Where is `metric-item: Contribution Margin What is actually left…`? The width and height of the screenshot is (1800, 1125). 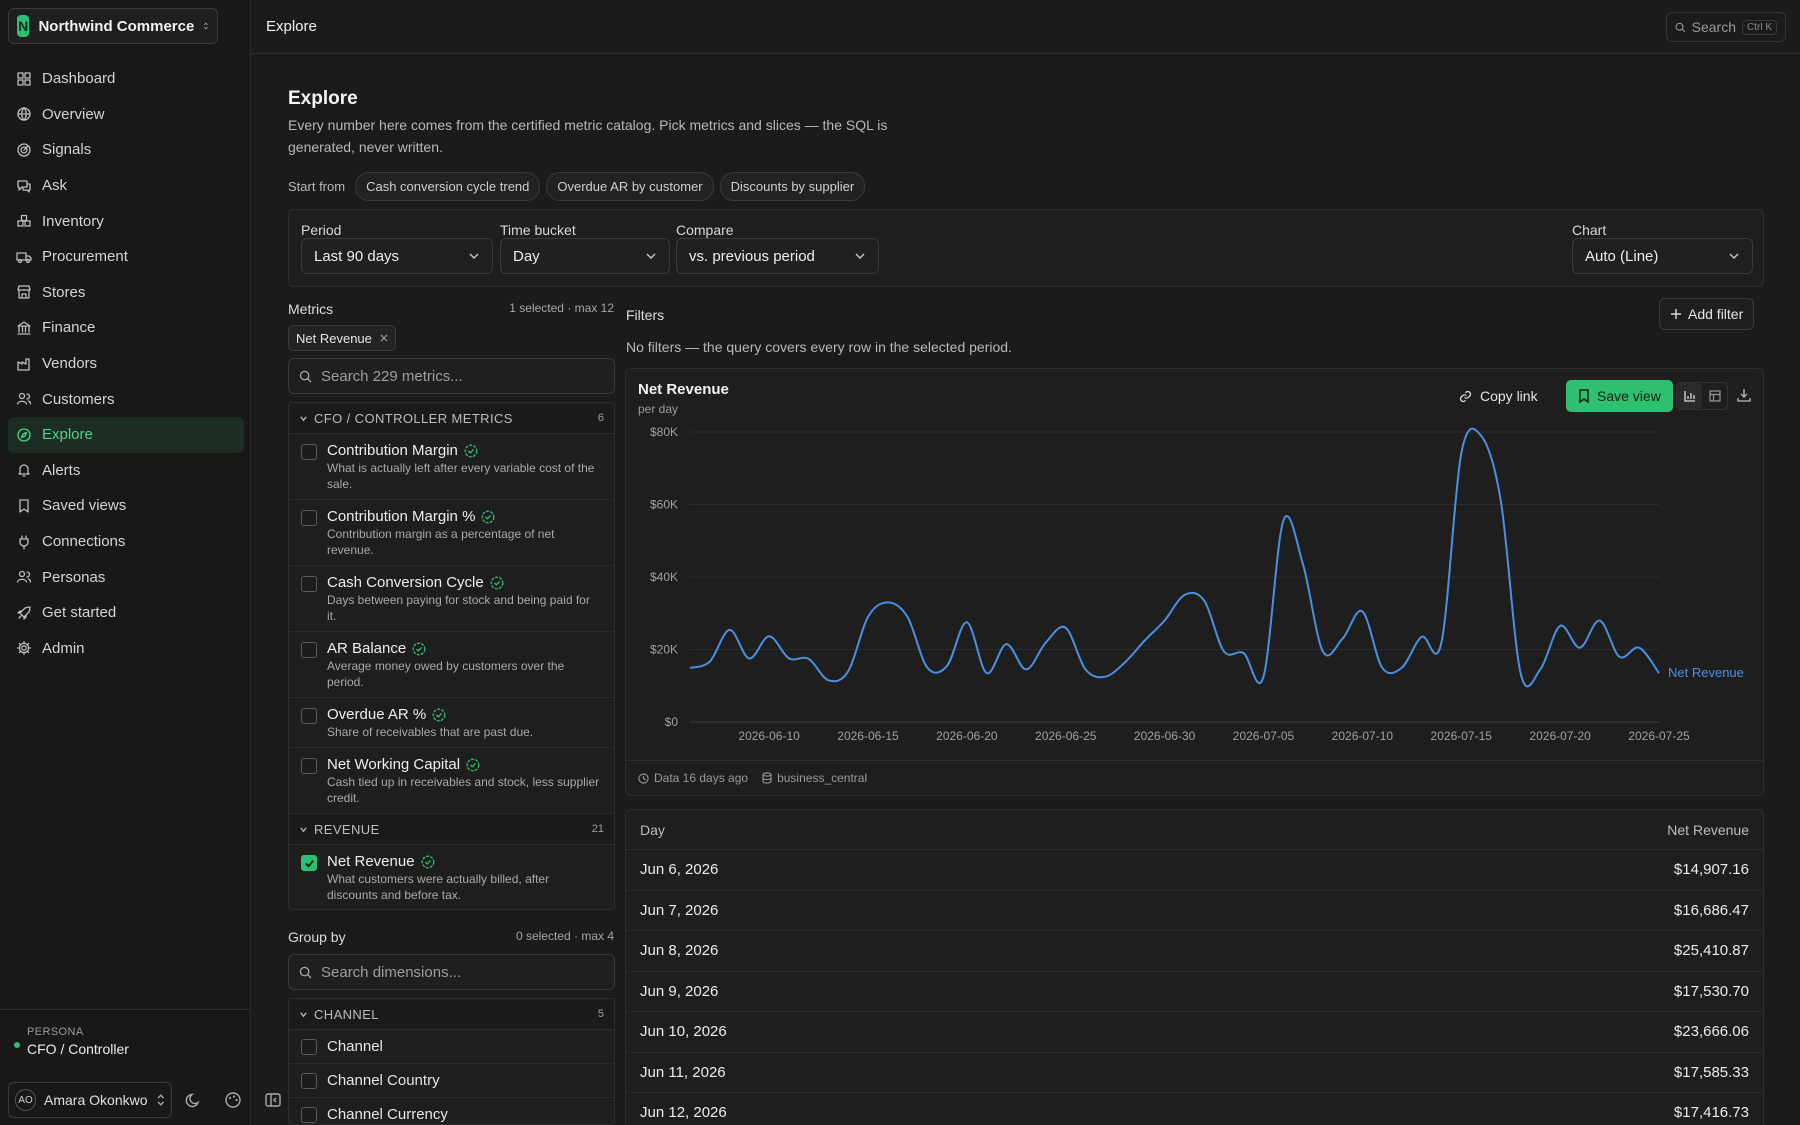
metric-item: Contribution Margin What is actually left… is located at coordinates (451, 467).